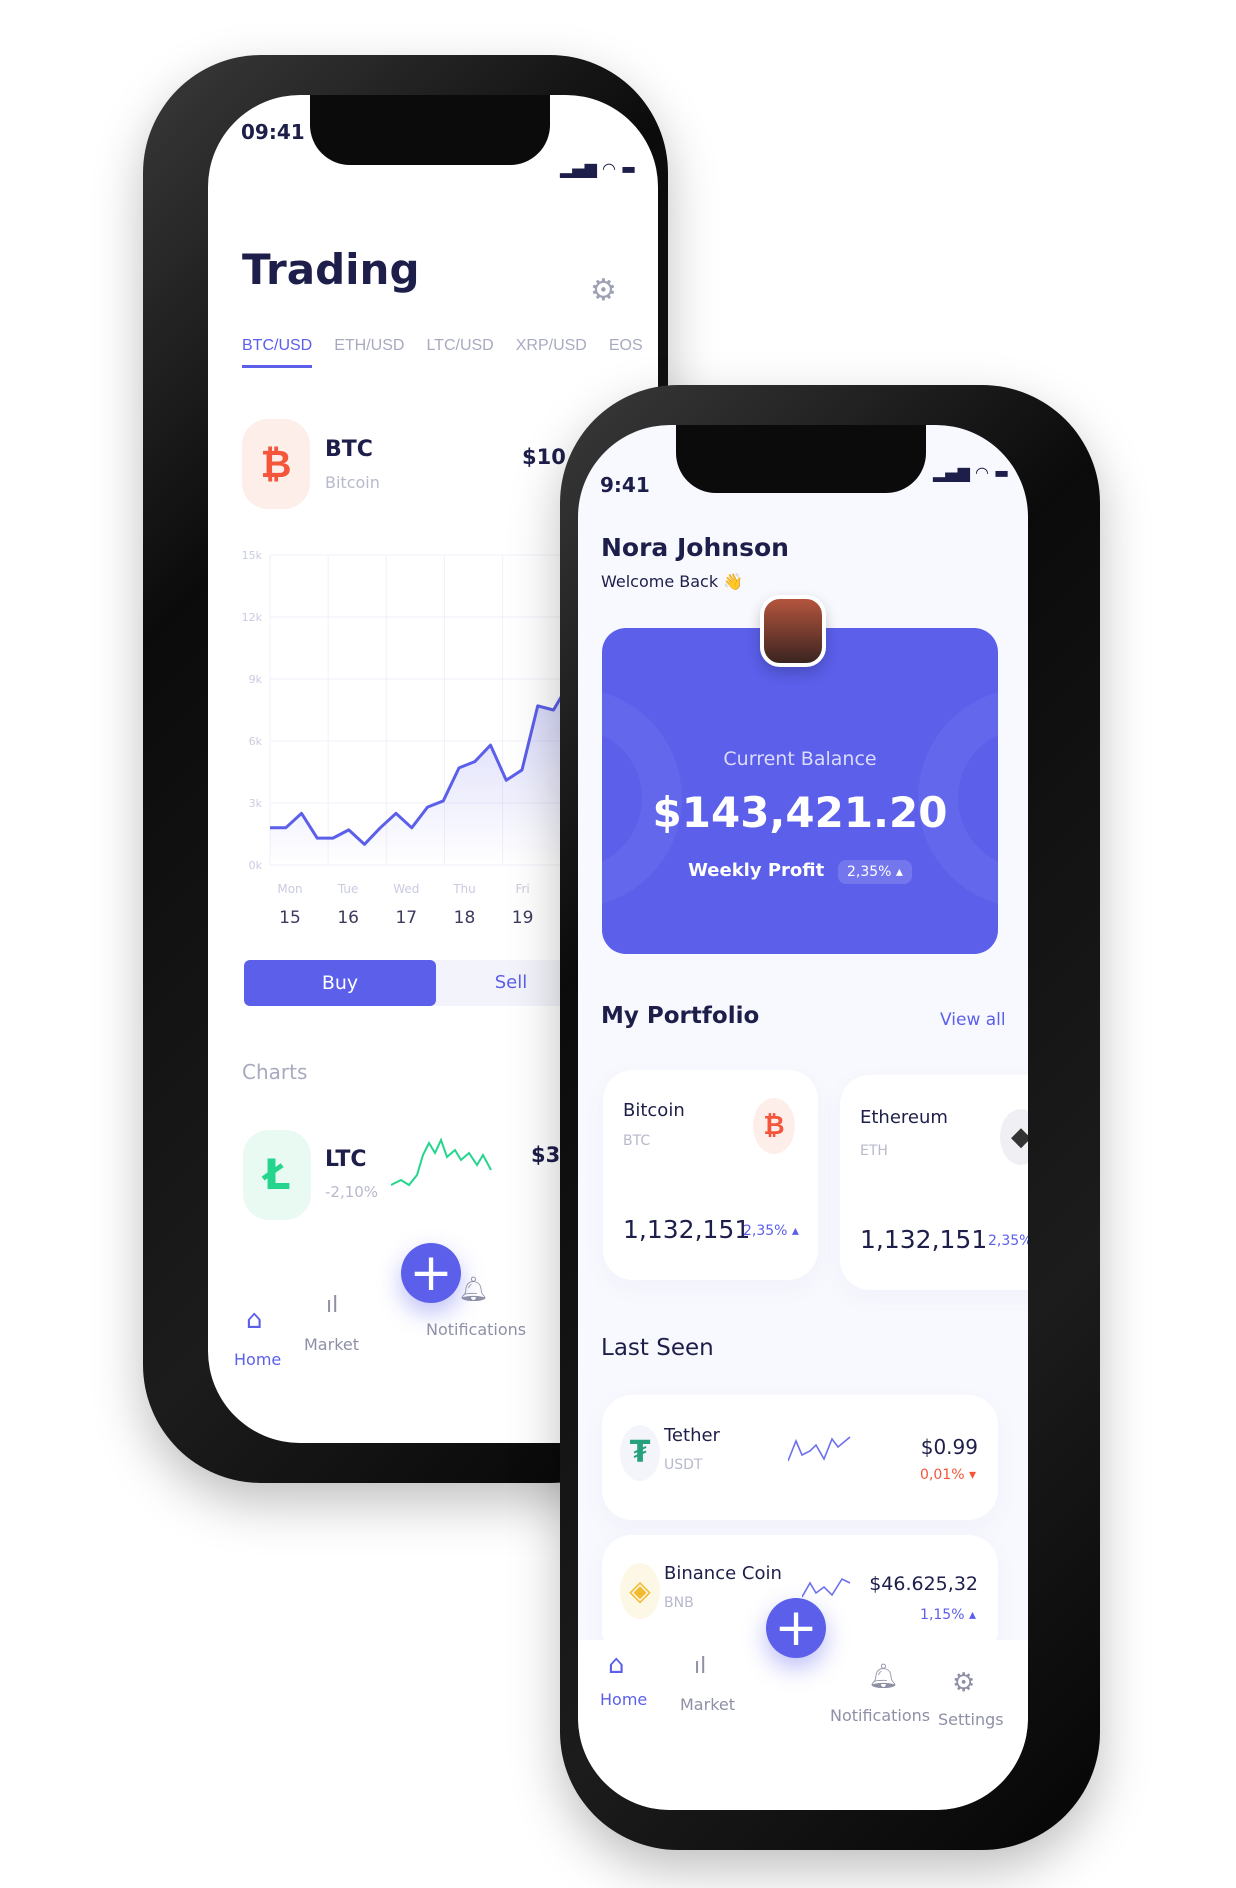  Describe the element at coordinates (934, 1182) in the screenshot. I see `portfolio-card-ethereum: Ethereum ETH ◆ 1,132,151 2,35%` at that location.